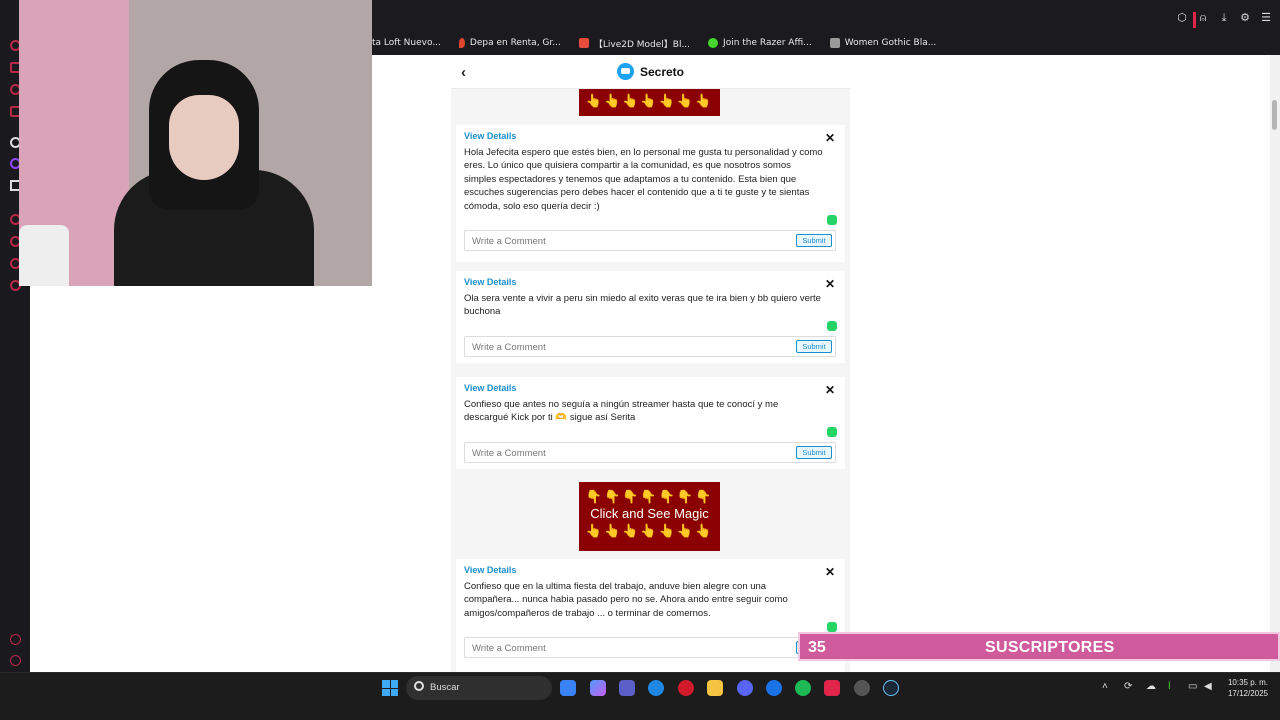 Image resolution: width=1280 pixels, height=720 pixels. Describe the element at coordinates (1193, 687) in the screenshot. I see `display-icon: ▭` at that location.